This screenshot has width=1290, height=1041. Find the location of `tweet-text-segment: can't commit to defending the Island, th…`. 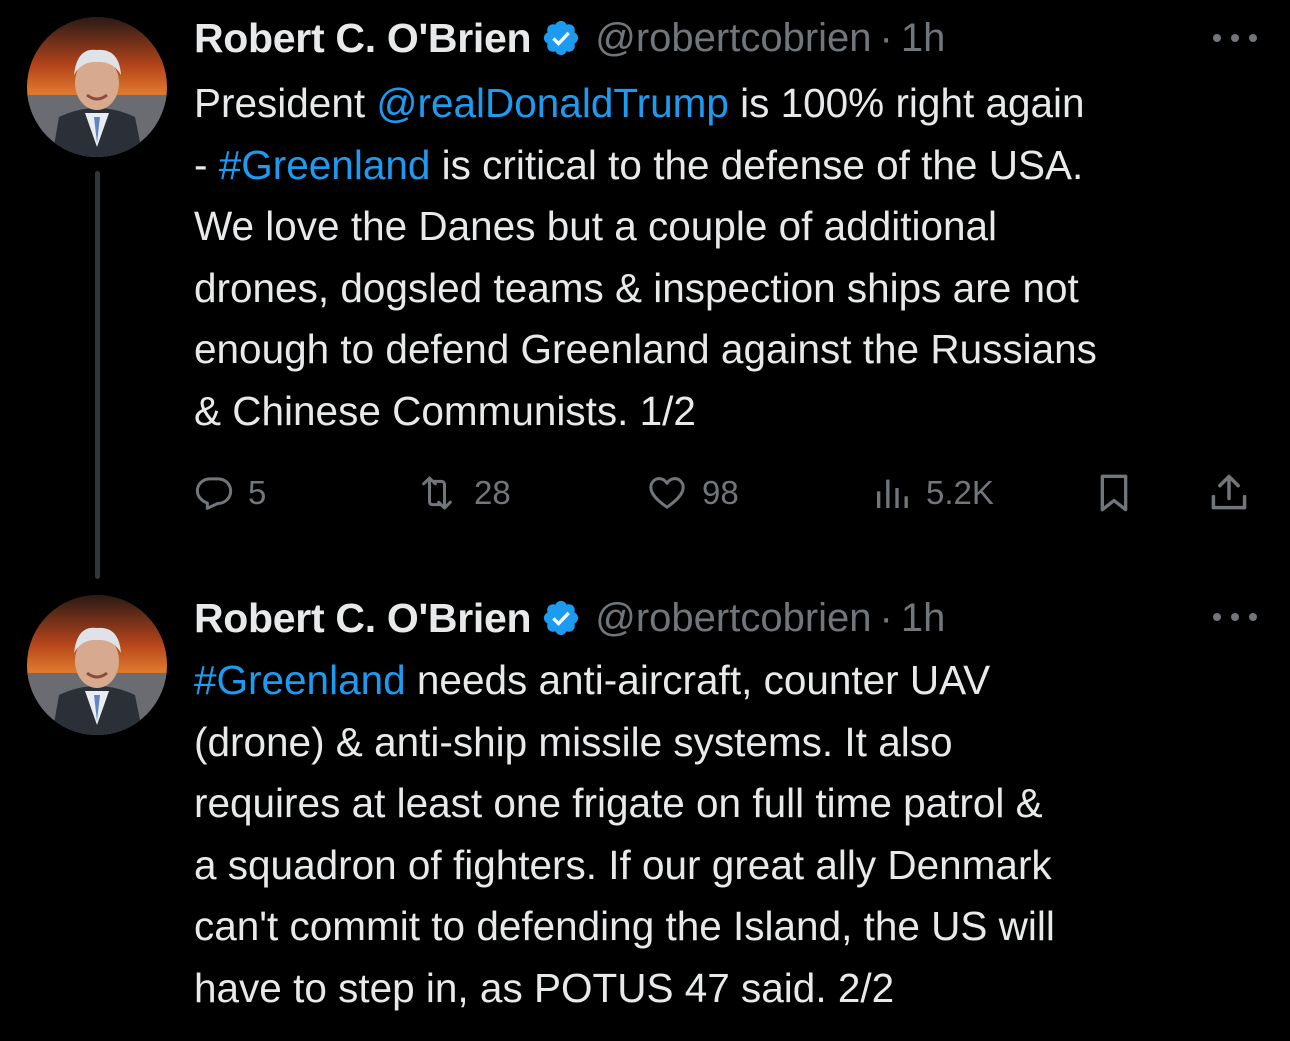

tweet-text-segment: can't commit to defending the Island, th… is located at coordinates (624, 926).